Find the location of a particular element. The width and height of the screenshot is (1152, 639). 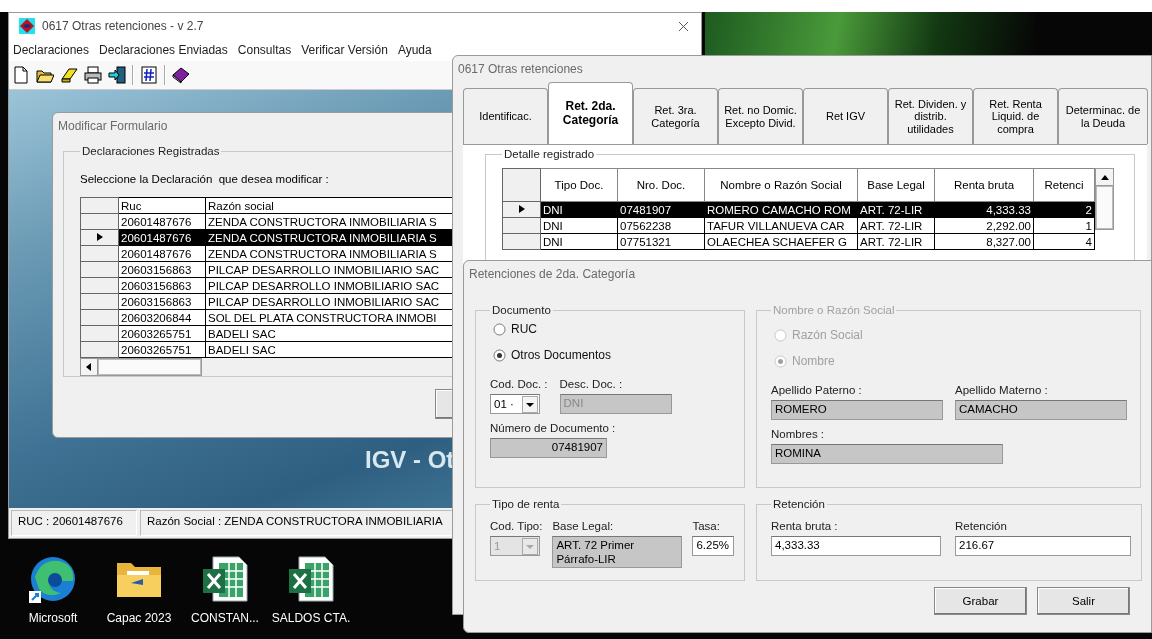

shortcut-label: Microsoft is located at coordinates (53, 618).